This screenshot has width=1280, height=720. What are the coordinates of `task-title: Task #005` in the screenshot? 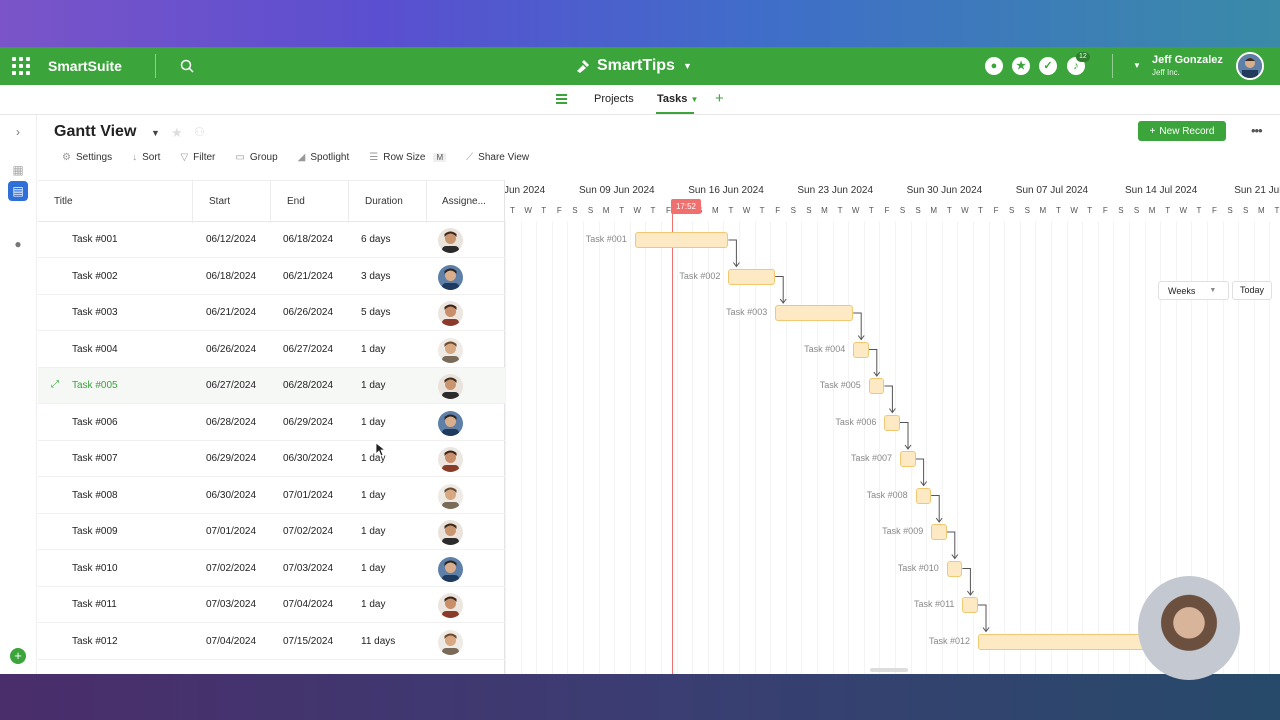 It's located at (95, 385).